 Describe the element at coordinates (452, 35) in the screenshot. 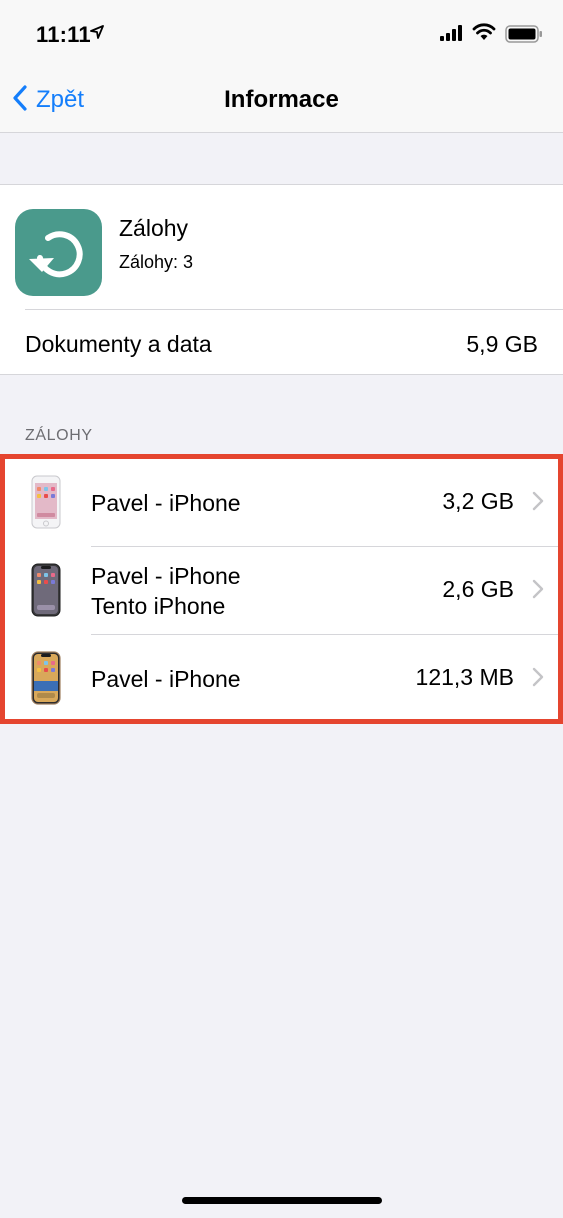

I see `cellular-signal-icon` at that location.